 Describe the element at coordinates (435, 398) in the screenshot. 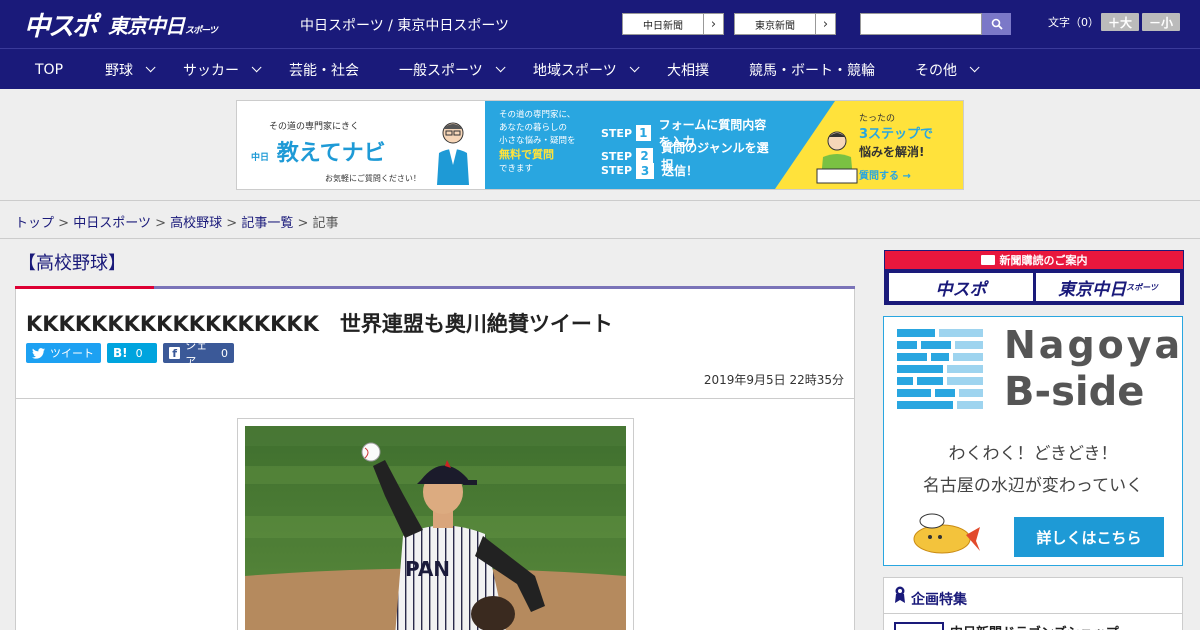

I see `article-divider` at that location.